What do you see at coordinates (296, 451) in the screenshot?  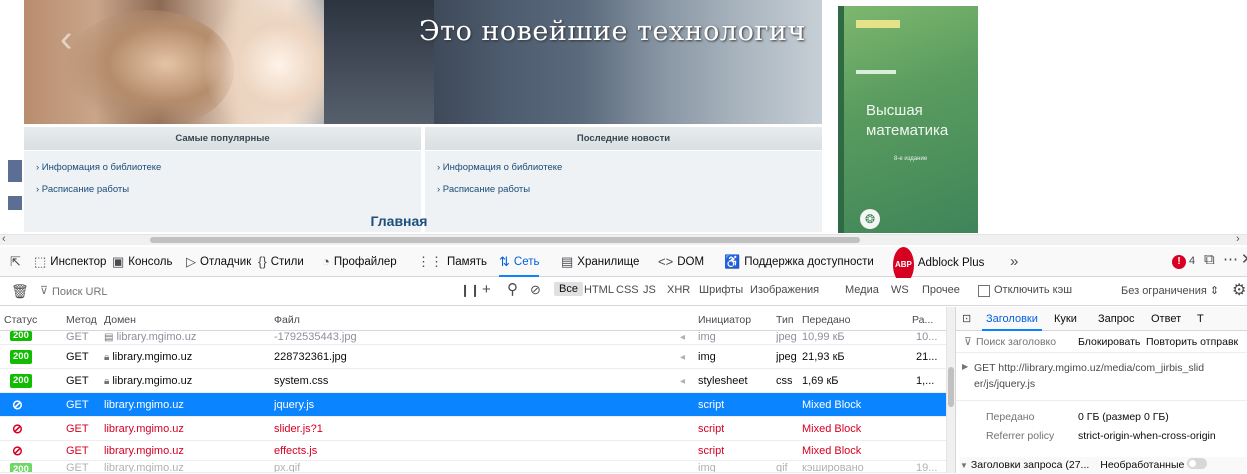 I see `row-file: effects.js` at bounding box center [296, 451].